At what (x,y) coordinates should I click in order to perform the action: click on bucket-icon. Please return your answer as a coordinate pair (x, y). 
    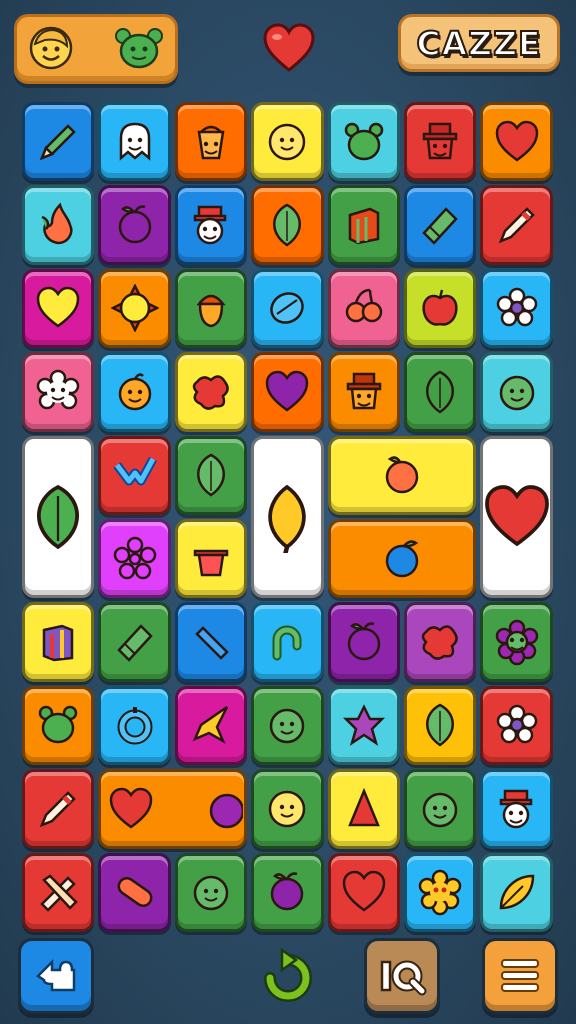
    Looking at the image, I should click on (211, 142).